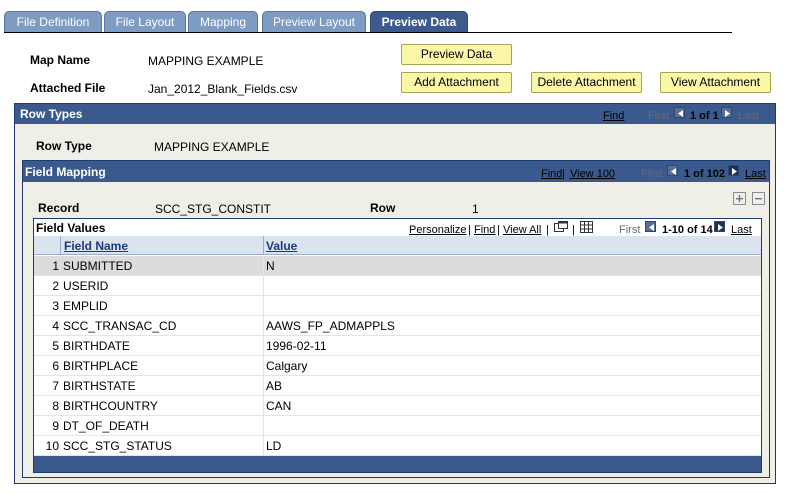 The height and width of the screenshot is (494, 788). Describe the element at coordinates (726, 112) in the screenshot. I see `row-types-next-icon` at that location.